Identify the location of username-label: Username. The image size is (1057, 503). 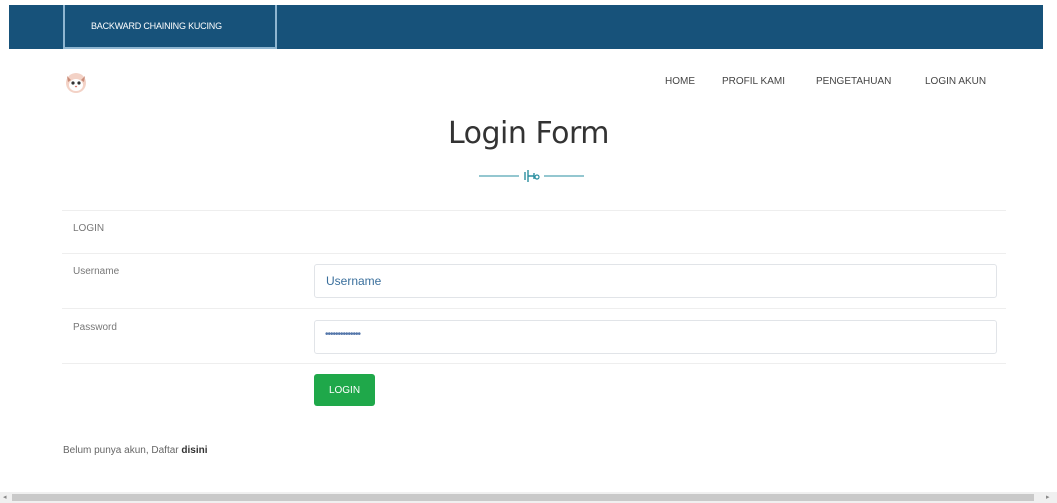
(96, 271).